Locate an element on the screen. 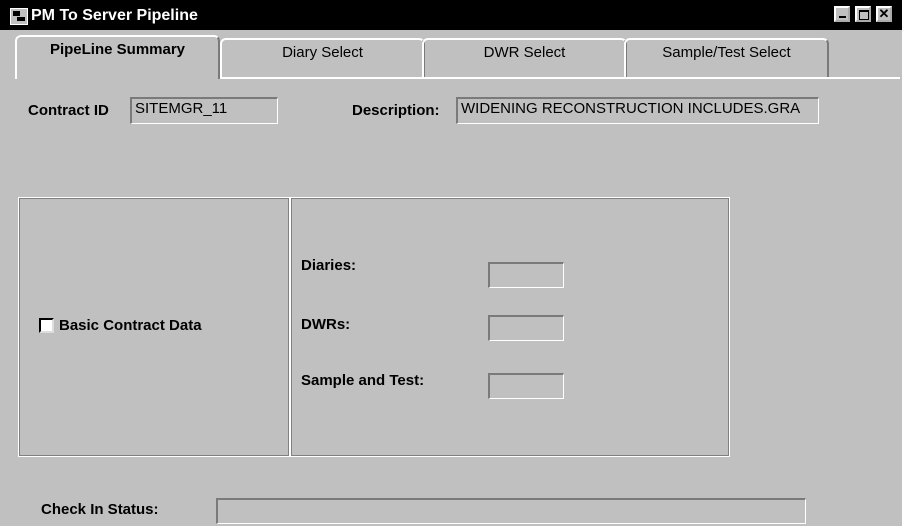 The width and height of the screenshot is (902, 526). tab-diary-select: Diary Select is located at coordinates (322, 57).